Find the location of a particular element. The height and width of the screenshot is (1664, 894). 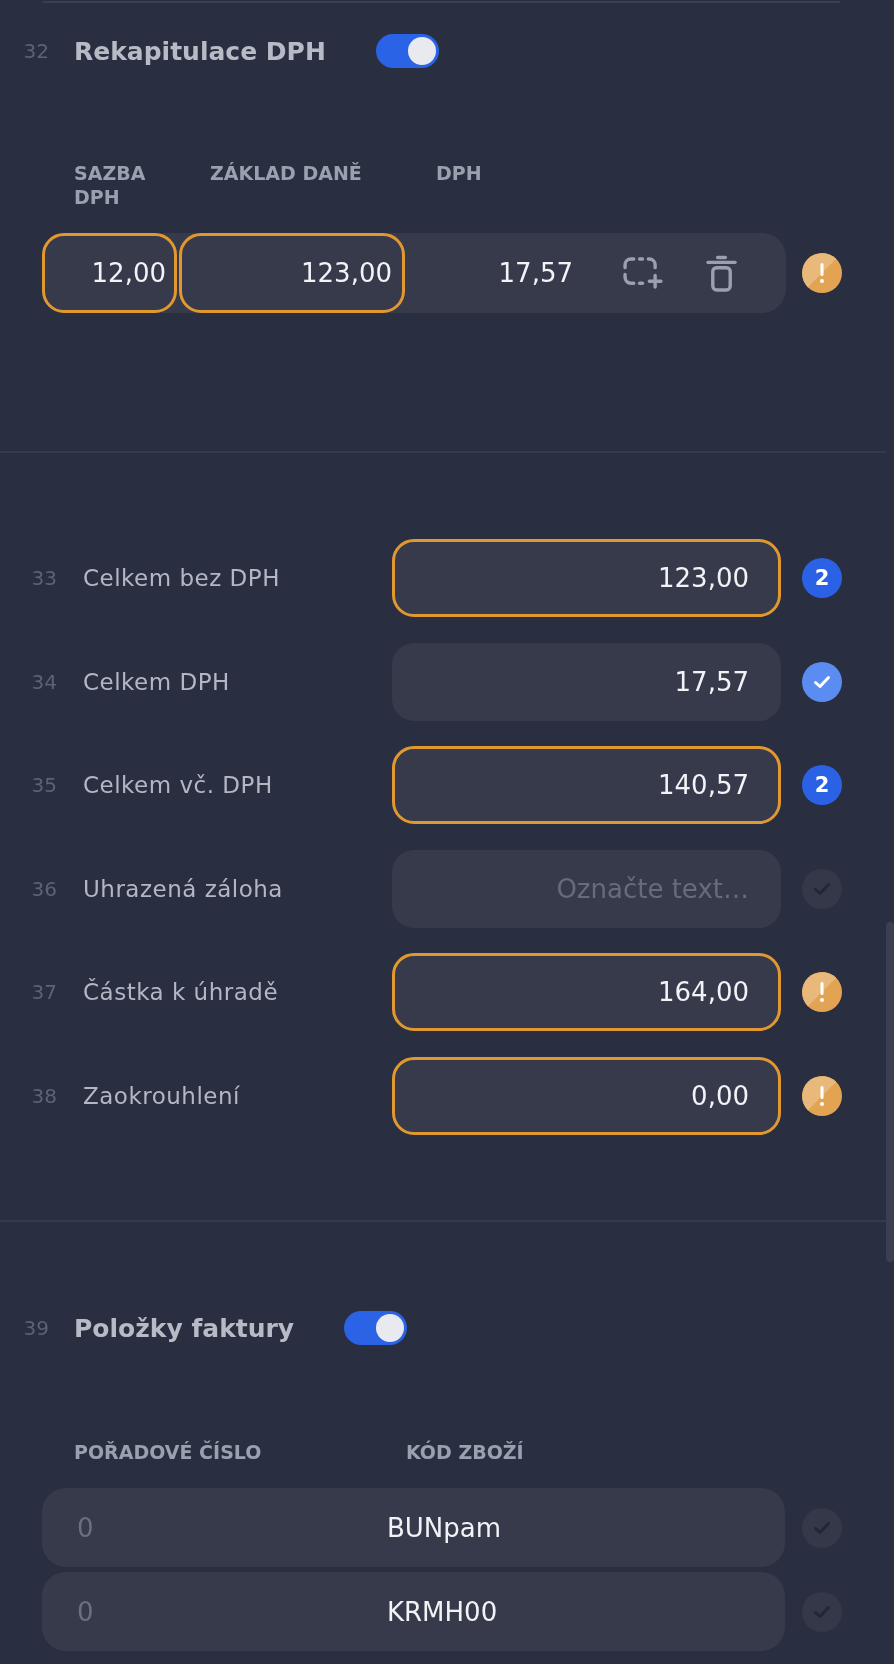

field-label: Uhrazená záloha is located at coordinates (183, 888).